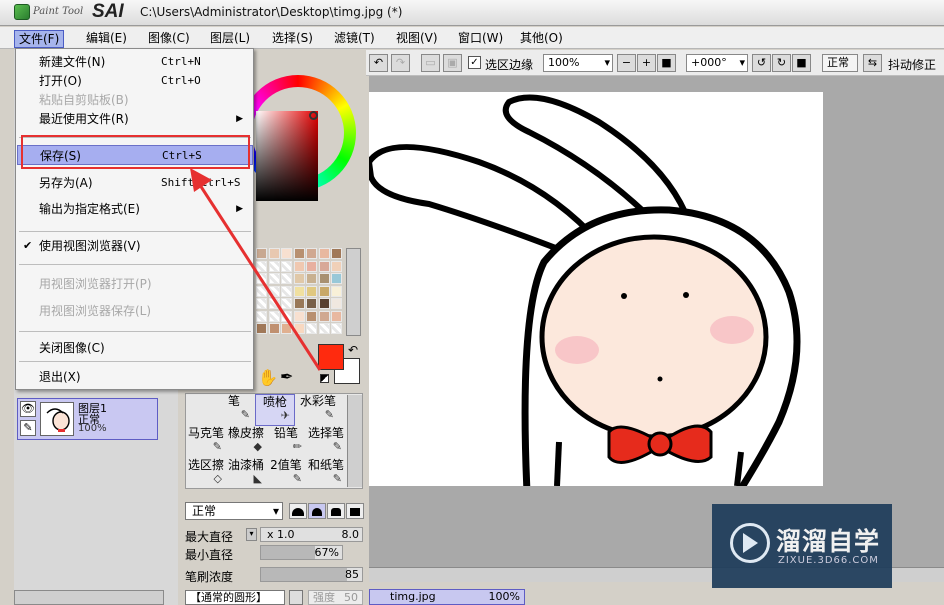 This screenshot has height=605, width=944. What do you see at coordinates (353, 350) in the screenshot?
I see `swap-colors-icon: ↶` at bounding box center [353, 350].